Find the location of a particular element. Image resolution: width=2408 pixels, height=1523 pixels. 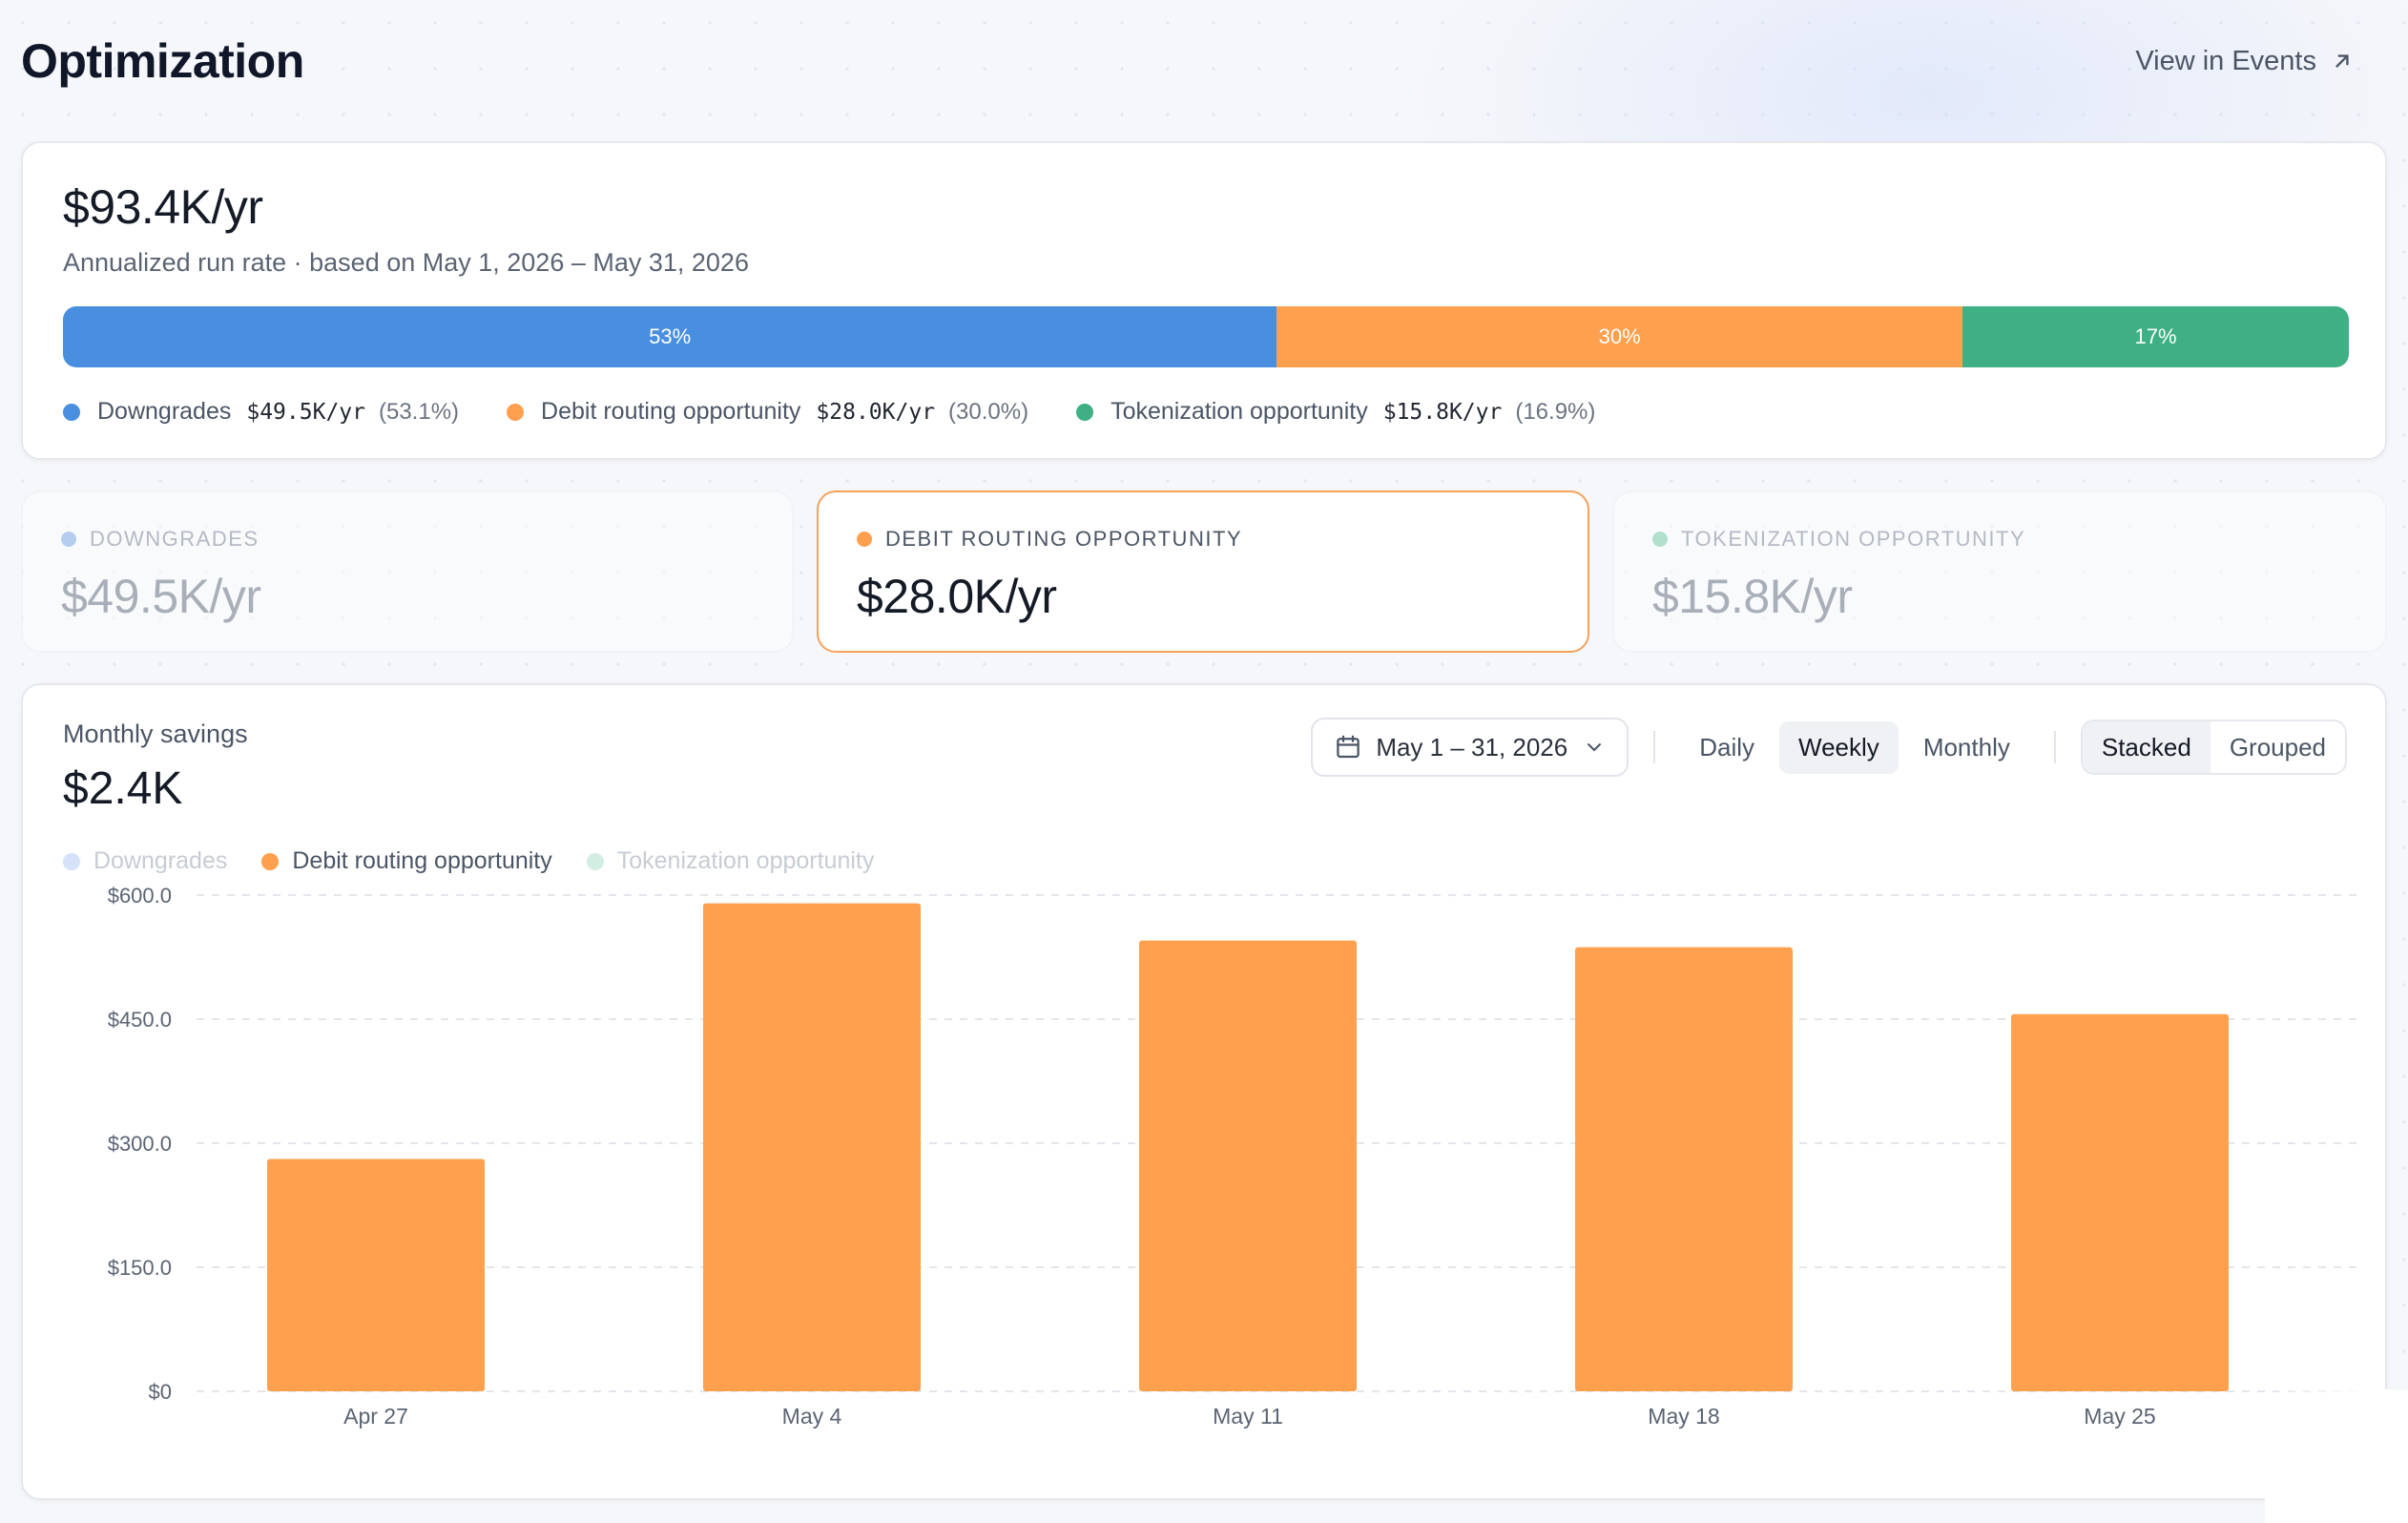

mode-grouped-button: Grouped is located at coordinates (2278, 747).